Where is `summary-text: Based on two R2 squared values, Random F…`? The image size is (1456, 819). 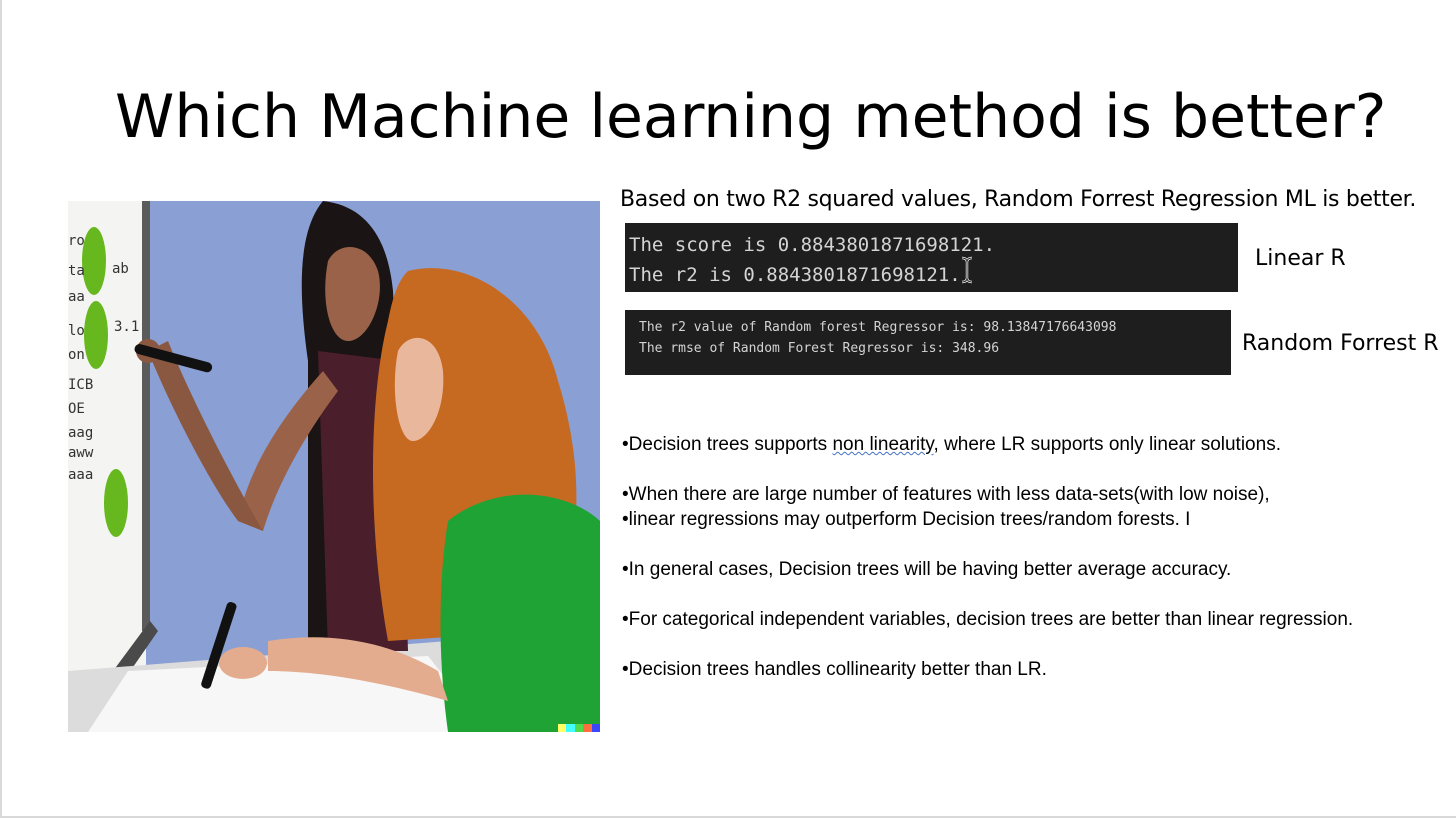
summary-text: Based on two R2 squared values, Random F… is located at coordinates (1018, 199).